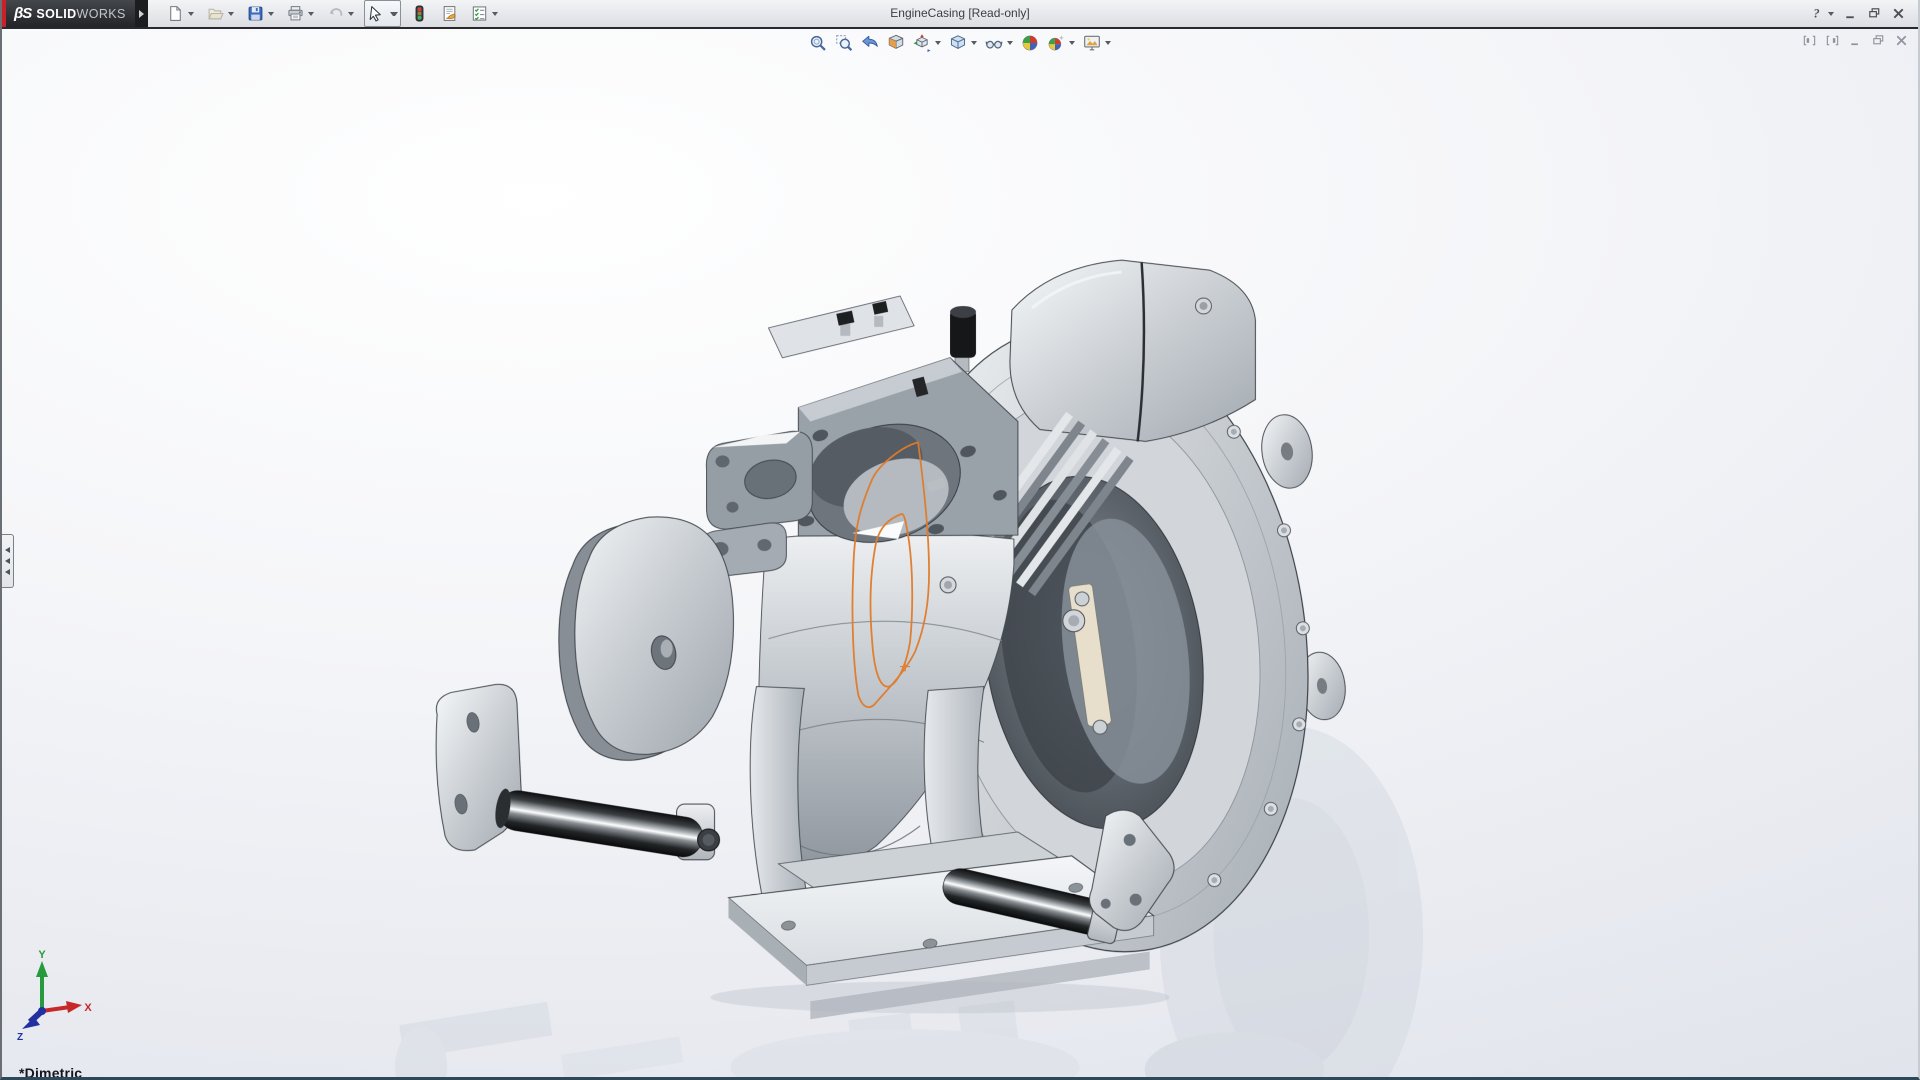 The height and width of the screenshot is (1080, 1920). What do you see at coordinates (1056, 43) in the screenshot?
I see `apply-scene-icon` at bounding box center [1056, 43].